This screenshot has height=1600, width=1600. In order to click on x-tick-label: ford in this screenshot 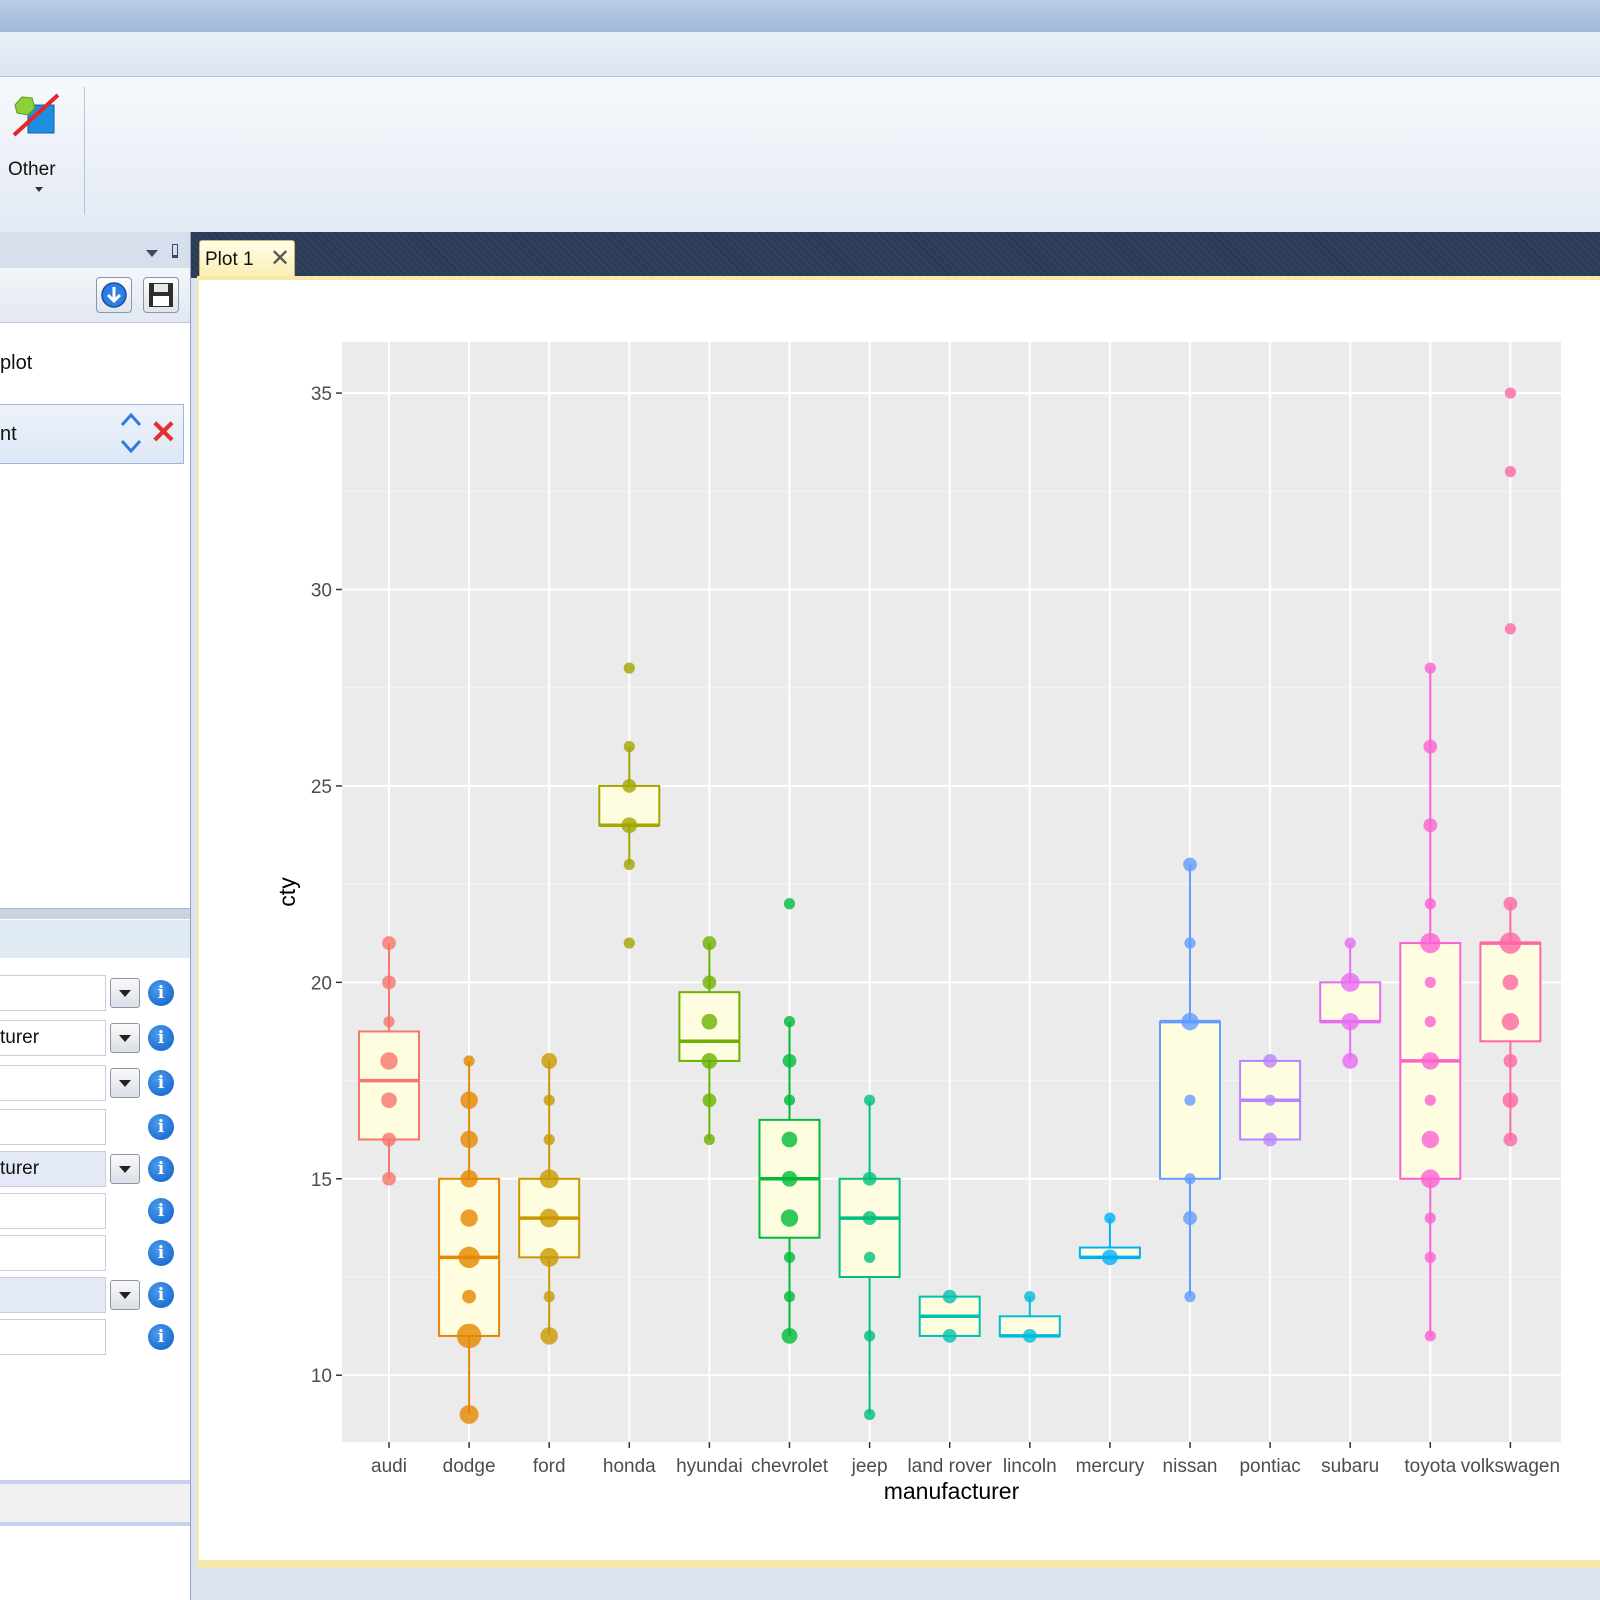, I will do `click(549, 1466)`.